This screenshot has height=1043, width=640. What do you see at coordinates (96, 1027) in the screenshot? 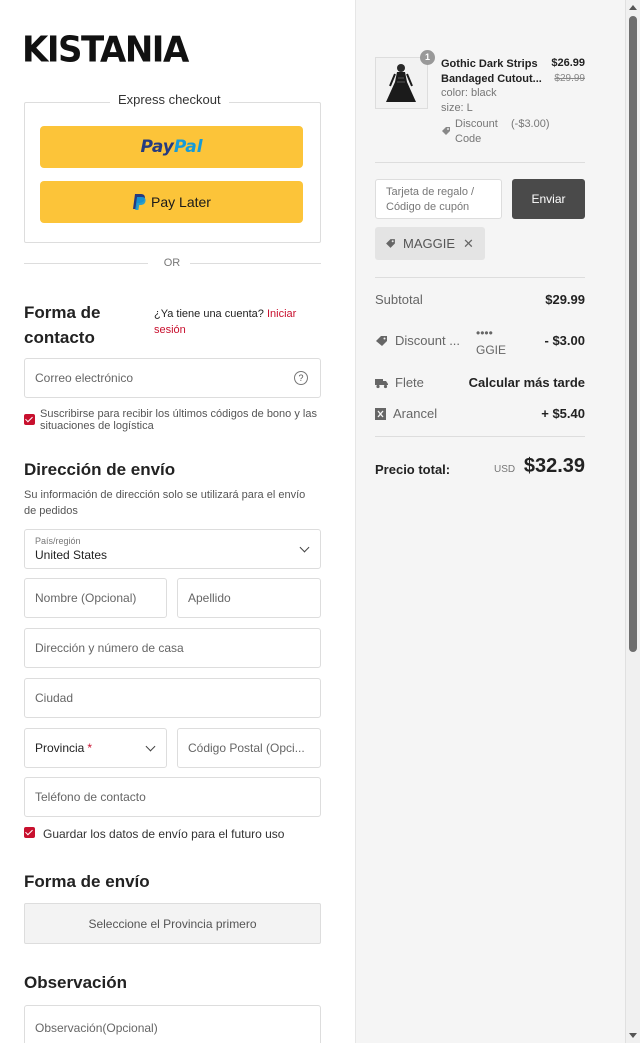
I see `notes-placeholder: Observación(Opcional)` at bounding box center [96, 1027].